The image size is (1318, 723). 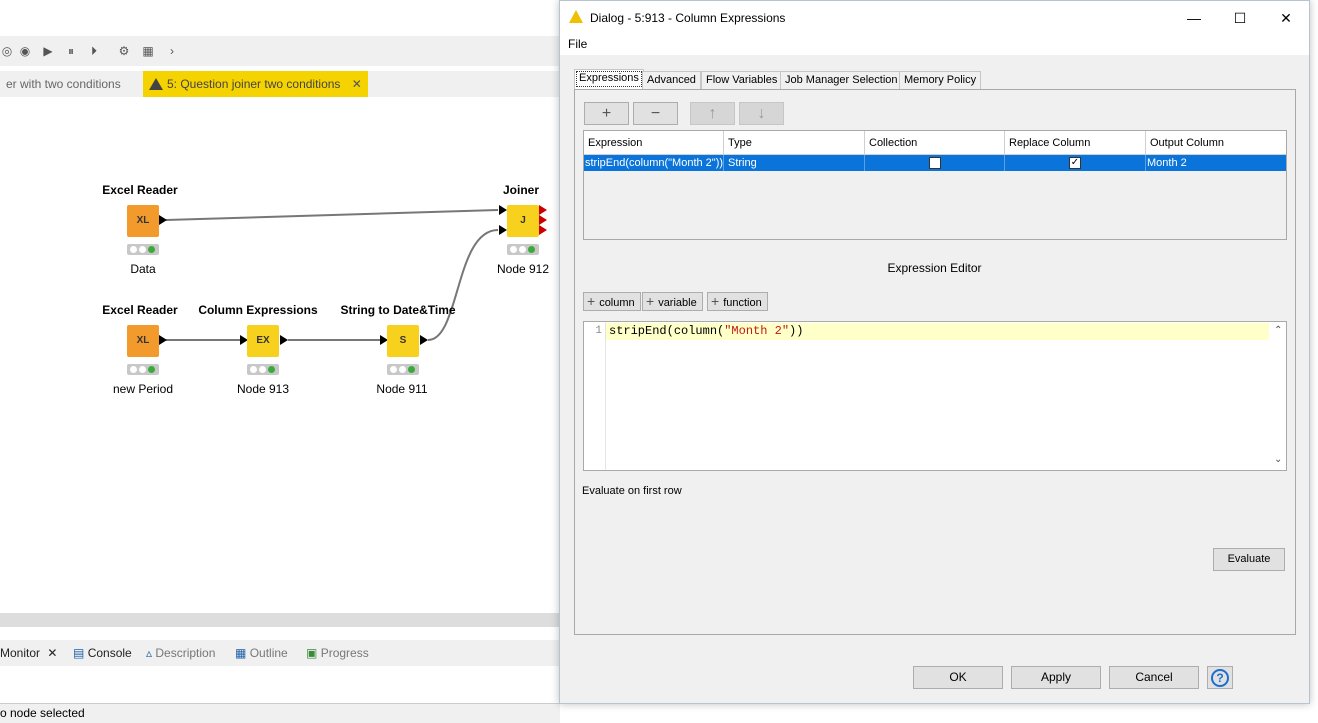 What do you see at coordinates (1278, 330) in the screenshot?
I see `scroll-up-icon: ⌃` at bounding box center [1278, 330].